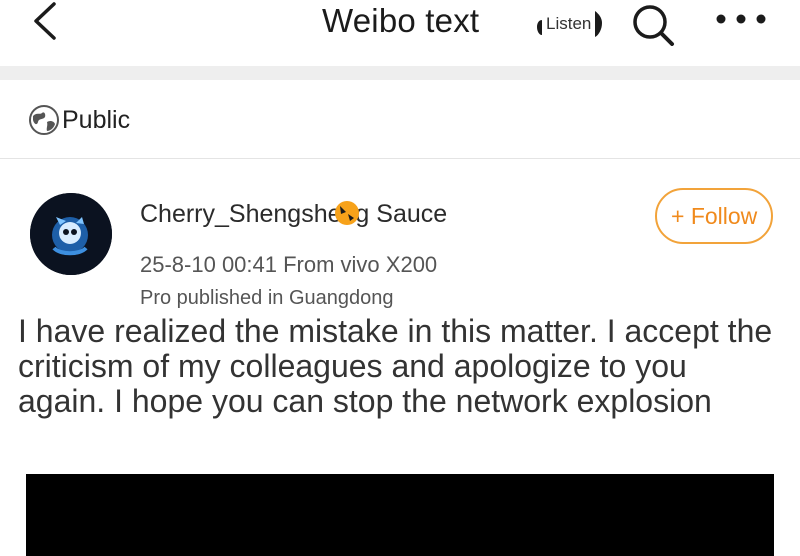  I want to click on avatar-image, so click(71, 234).